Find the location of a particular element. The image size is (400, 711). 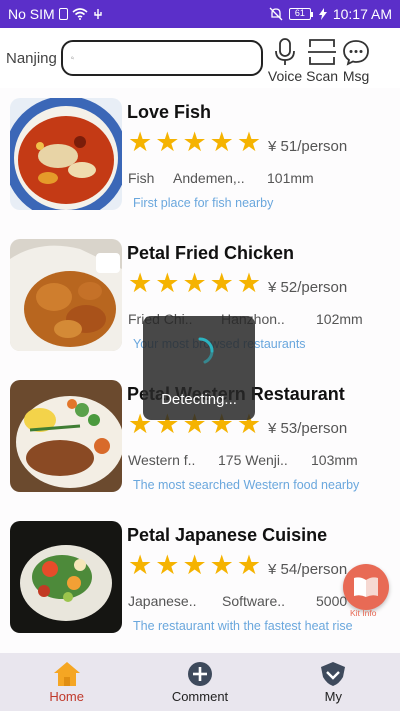

nav-comment: Comment is located at coordinates (199, 682).